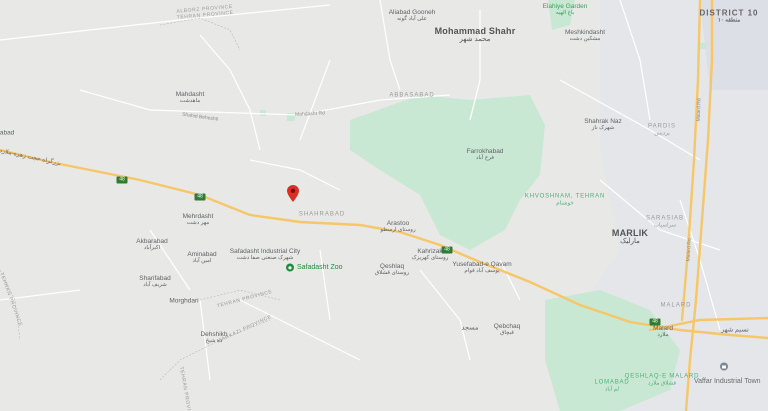 The width and height of the screenshot is (768, 411). Describe the element at coordinates (565, 13) in the screenshot. I see `poi-name-fa: باغ الهیه` at that location.